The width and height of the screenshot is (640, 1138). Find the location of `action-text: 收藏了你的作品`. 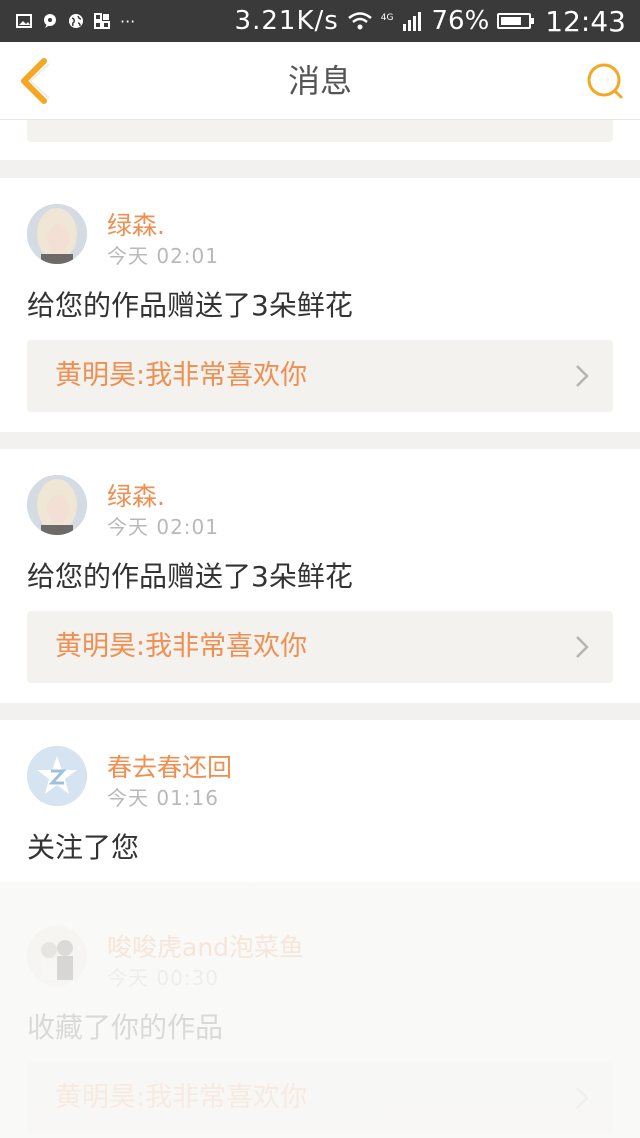

action-text: 收藏了你的作品 is located at coordinates (125, 1027).